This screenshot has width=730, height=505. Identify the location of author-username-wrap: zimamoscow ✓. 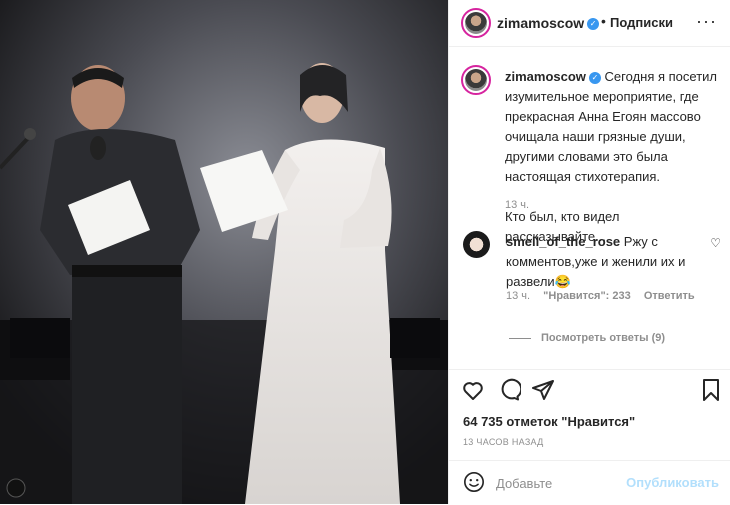
(548, 24).